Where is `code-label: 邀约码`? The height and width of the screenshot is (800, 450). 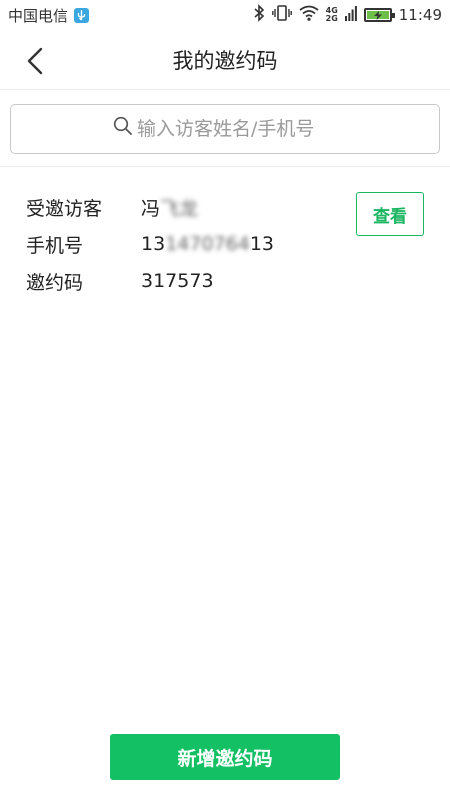 code-label: 邀约码 is located at coordinates (55, 282).